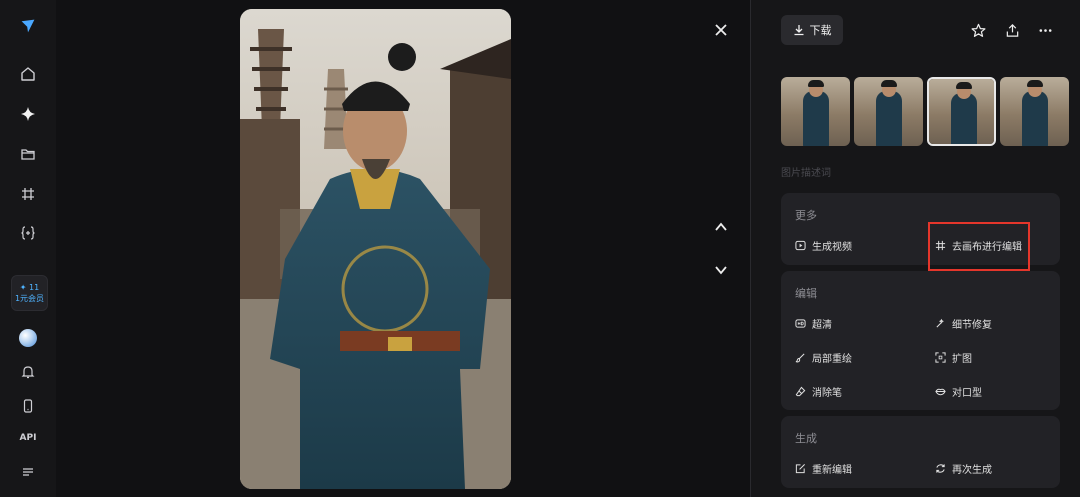 The width and height of the screenshot is (1080, 497). I want to click on close-icon, so click(721, 30).